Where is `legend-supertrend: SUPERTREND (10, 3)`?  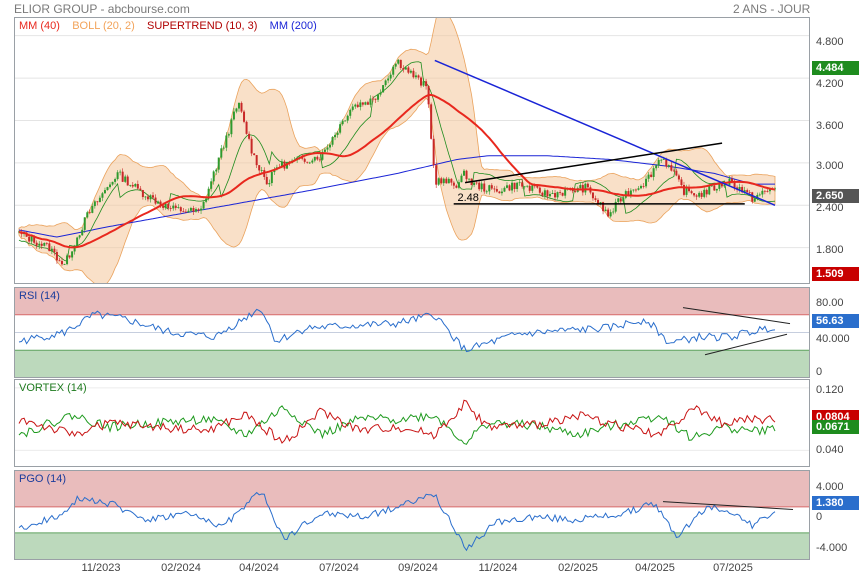
legend-supertrend: SUPERTREND (10, 3) is located at coordinates (202, 26).